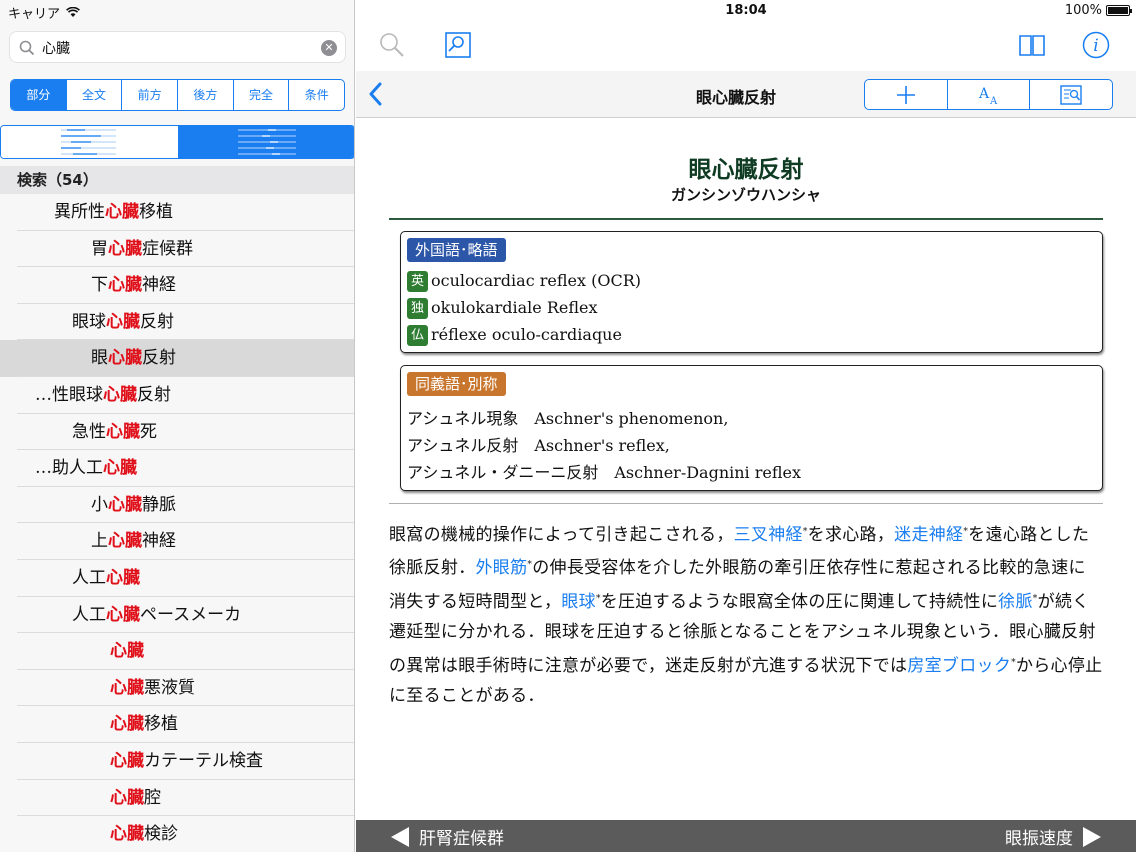 The height and width of the screenshot is (852, 1136). I want to click on tree-list-icon, so click(266, 142).